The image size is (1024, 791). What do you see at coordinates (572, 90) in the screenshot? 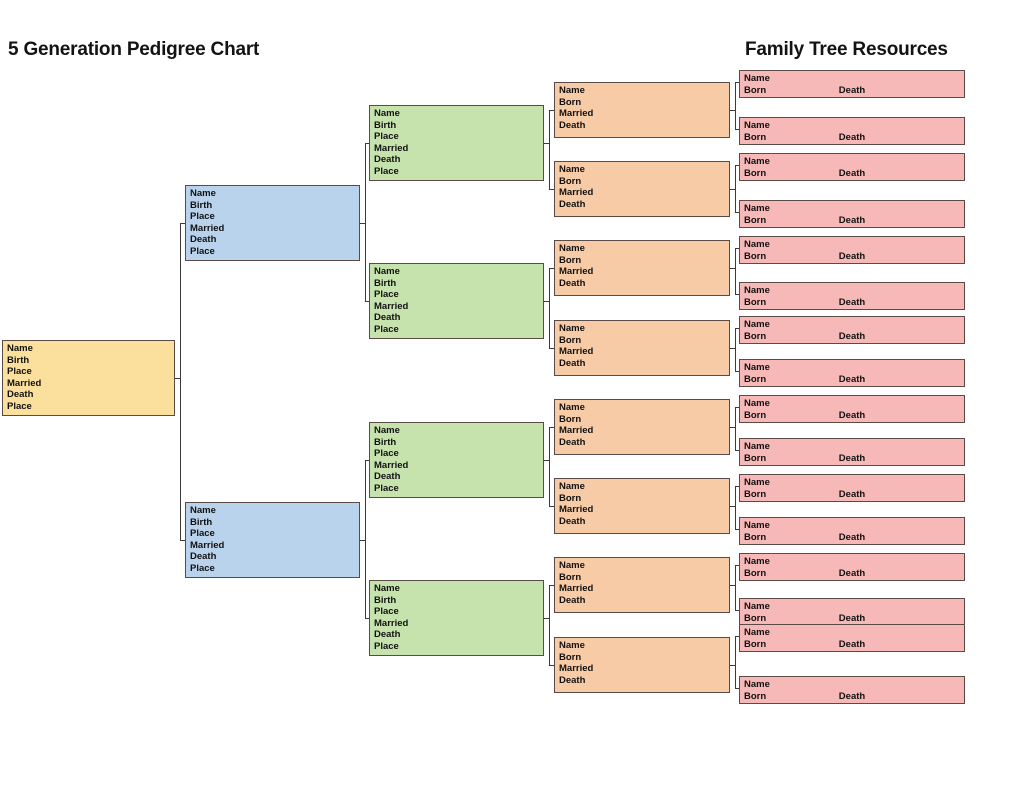
I see `g4-1-field-name: Name` at bounding box center [572, 90].